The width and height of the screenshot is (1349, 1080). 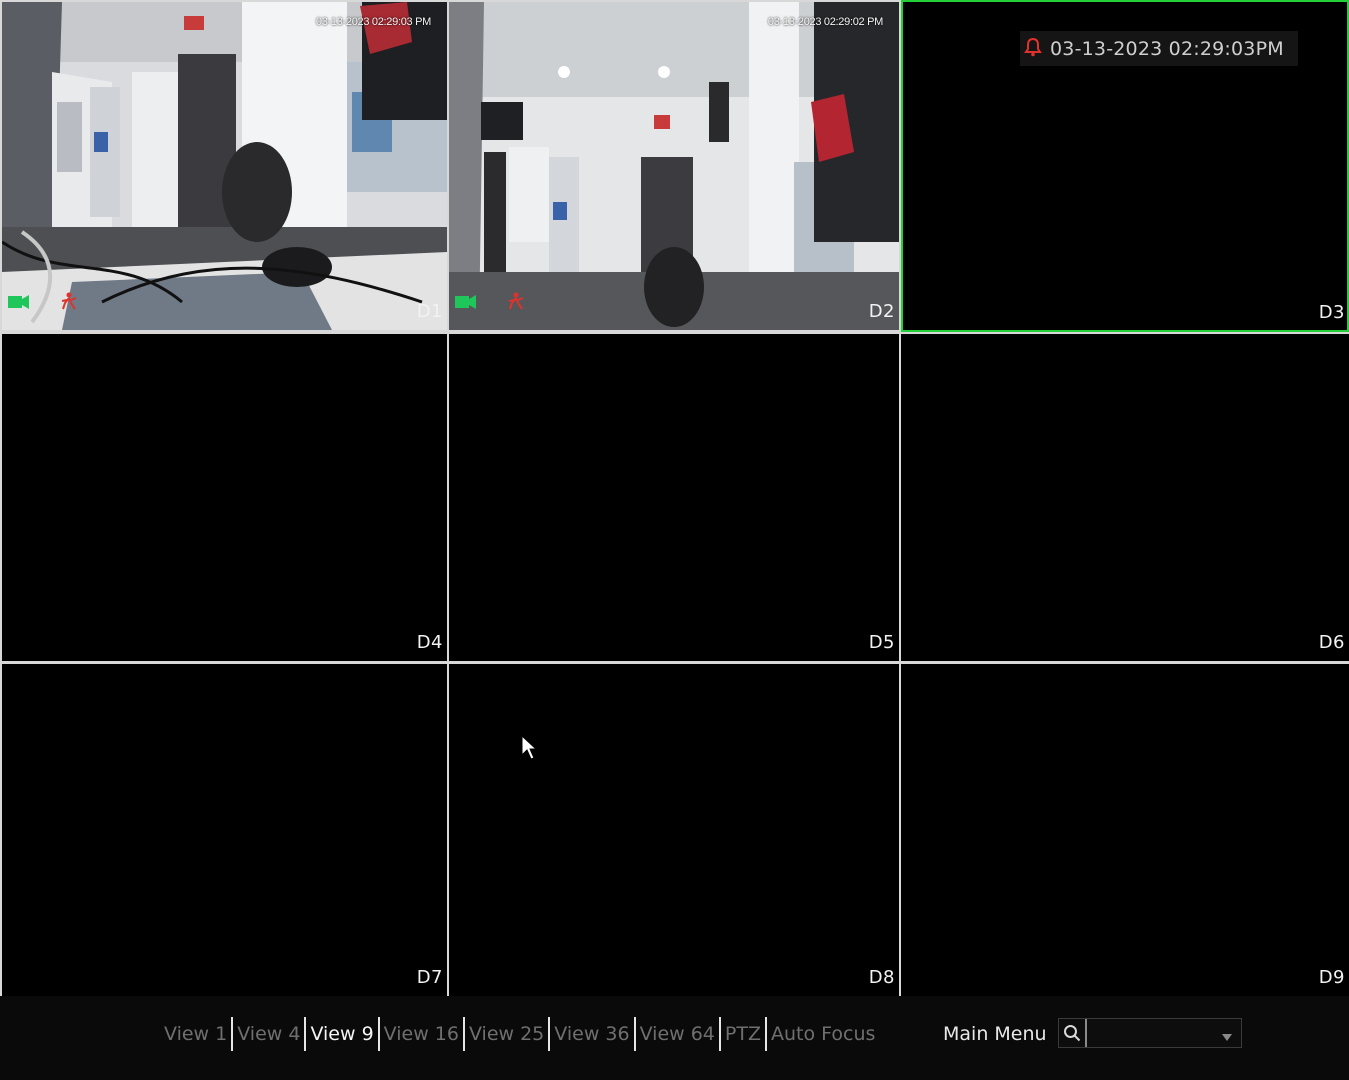 I want to click on alarm-notification: 03-13-2023 02:29:03PM, so click(x=1159, y=48).